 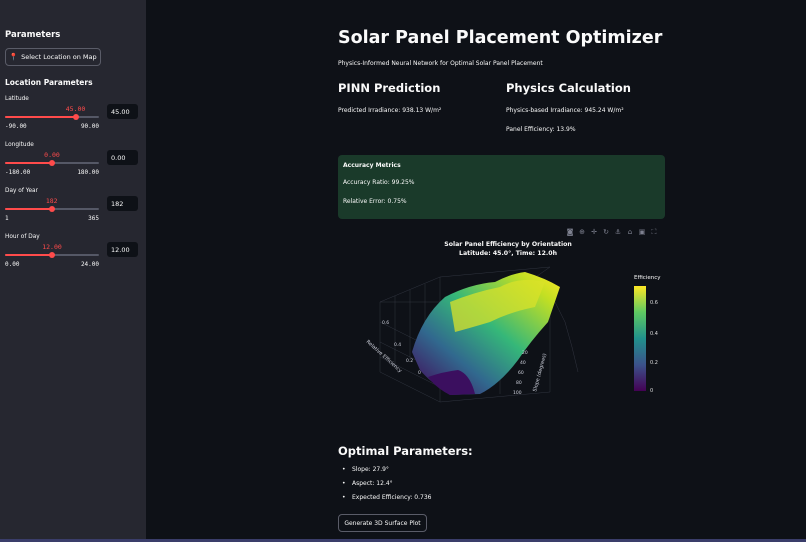 I want to click on latitude-slider-group: Latitude 45.00 -90.00 90.00 45.00, so click(x=75, y=116).